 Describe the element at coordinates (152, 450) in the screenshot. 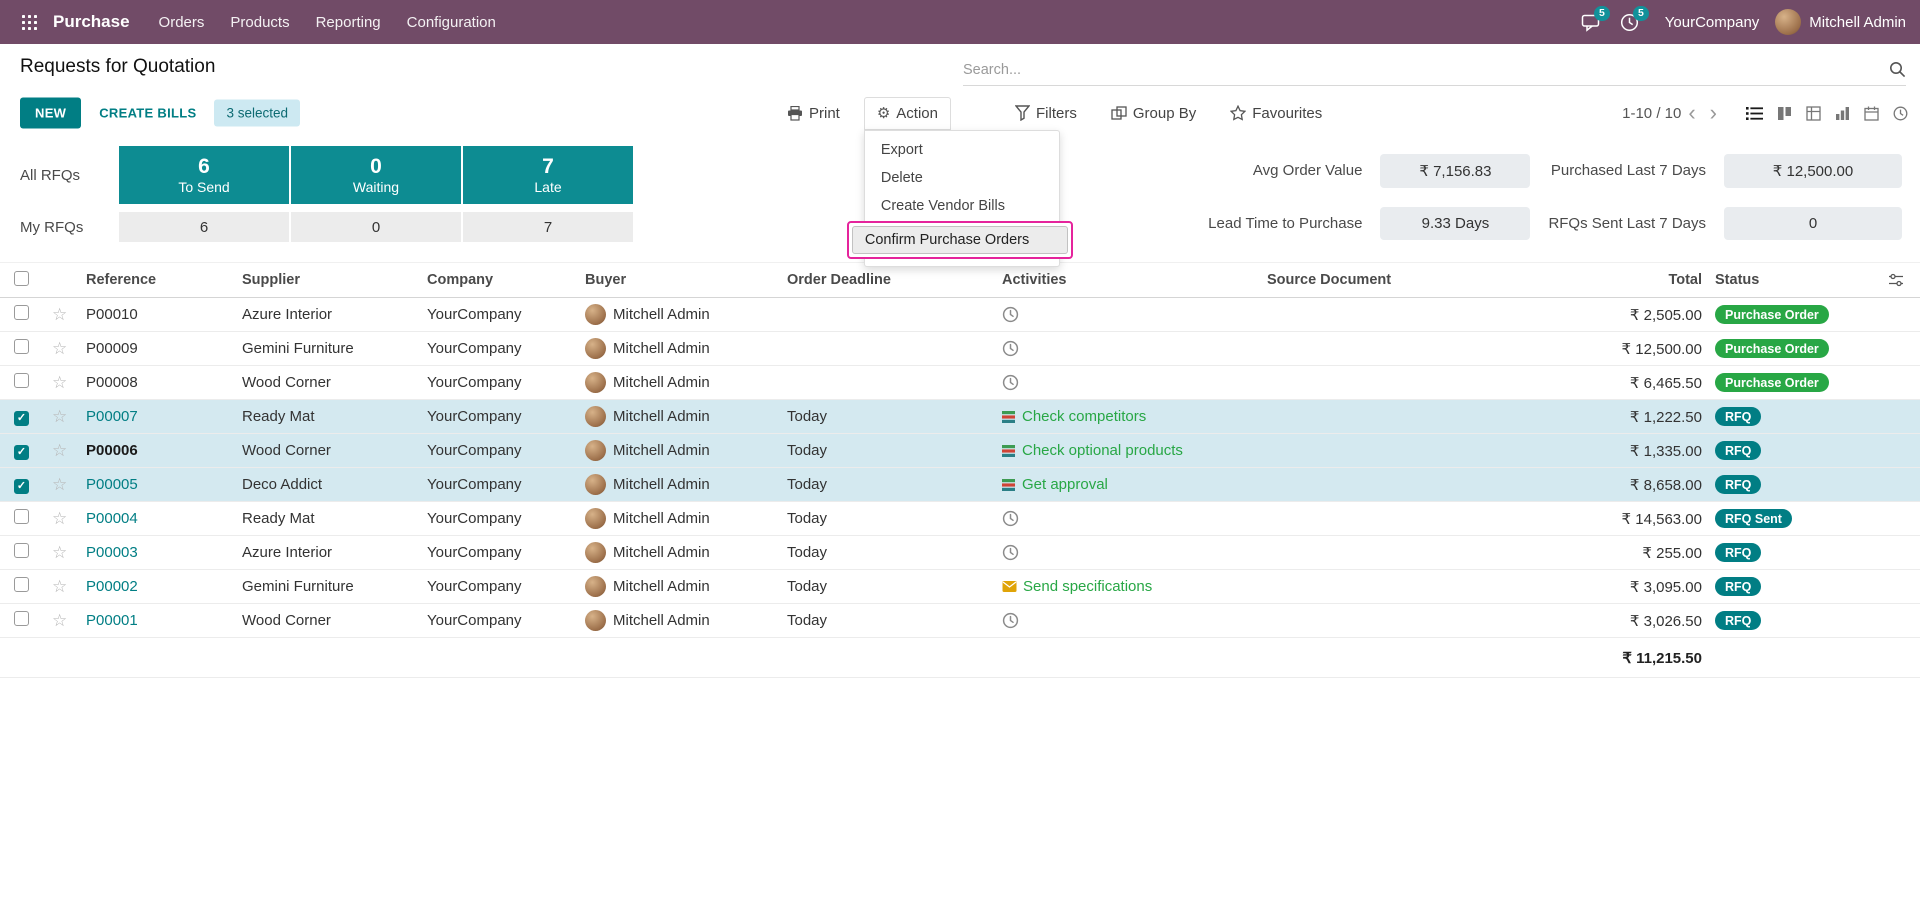

I see `cell-reference: P00006` at that location.